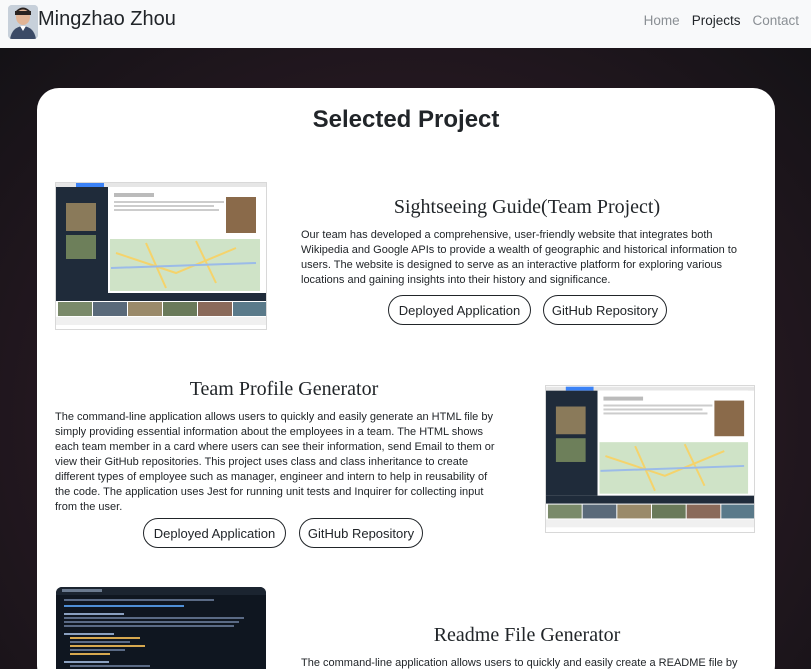 This screenshot has width=811, height=669. Describe the element at coordinates (406, 119) in the screenshot. I see `page-title: Selected Project` at that location.